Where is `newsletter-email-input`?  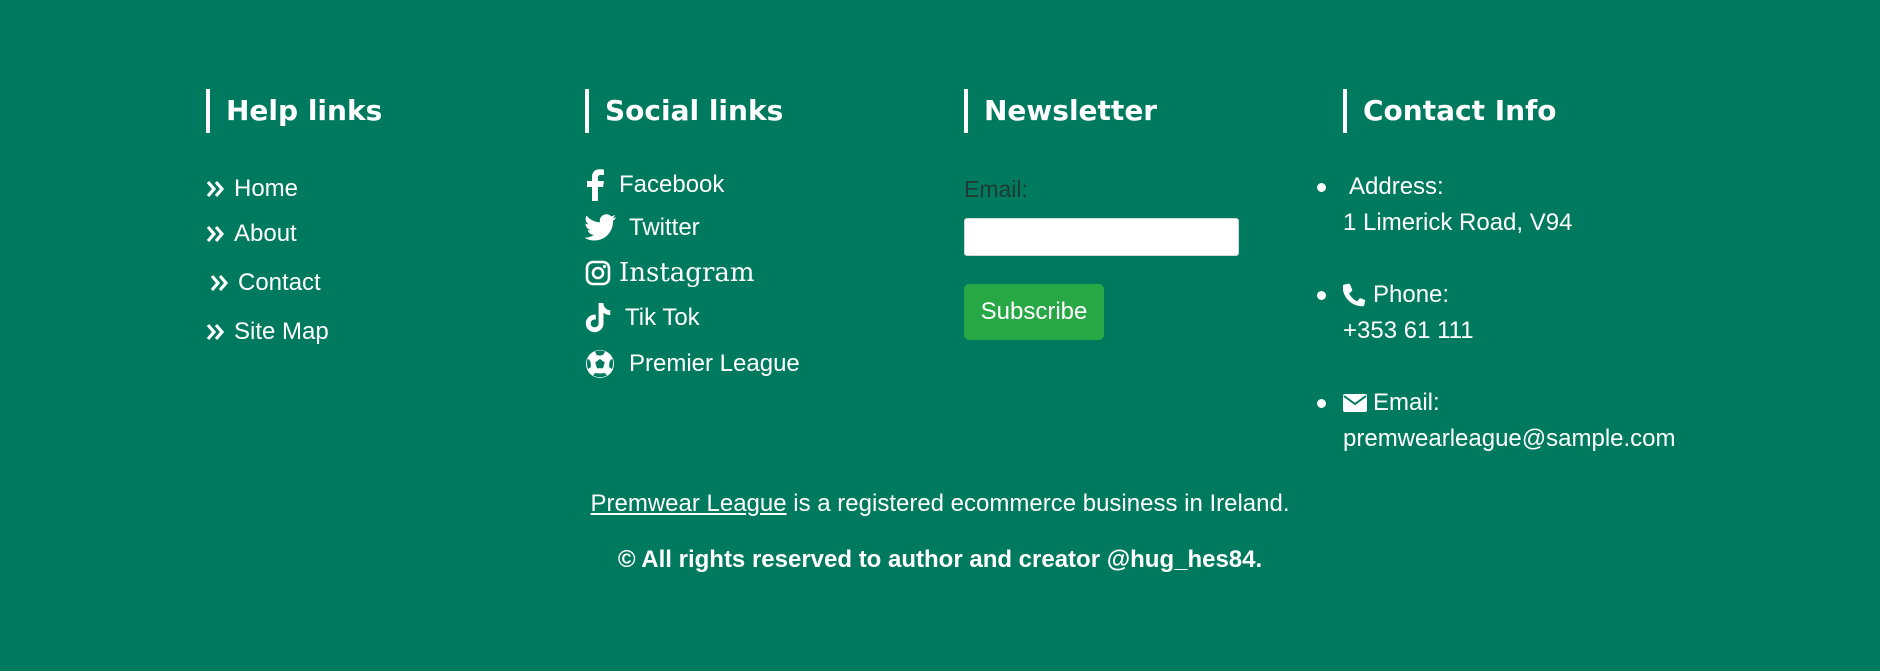
newsletter-email-input is located at coordinates (1101, 237).